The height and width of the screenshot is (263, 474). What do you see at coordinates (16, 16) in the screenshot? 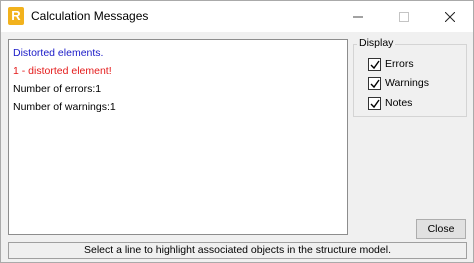
I see `app-logo-icon: R` at bounding box center [16, 16].